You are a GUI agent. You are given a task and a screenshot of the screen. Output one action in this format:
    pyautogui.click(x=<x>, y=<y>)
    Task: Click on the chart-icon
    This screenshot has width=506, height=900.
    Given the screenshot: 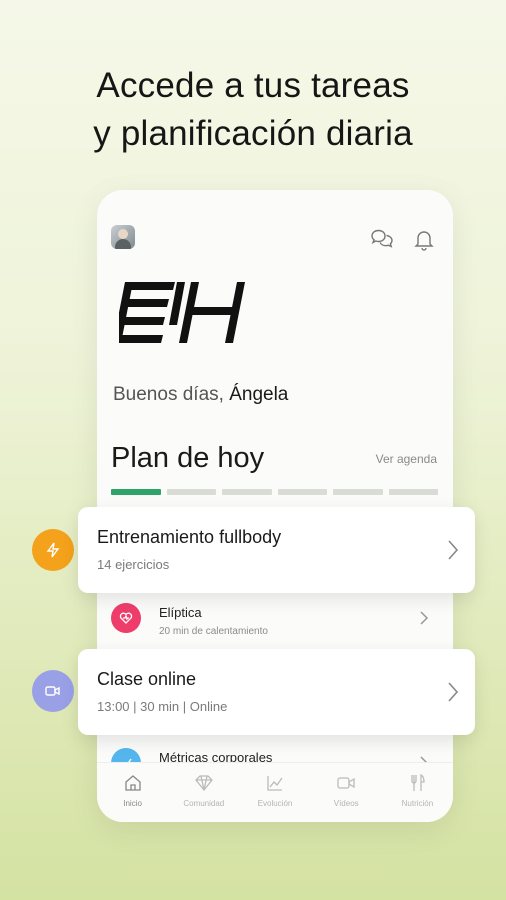 What is the action you would take?
    pyautogui.click(x=275, y=783)
    